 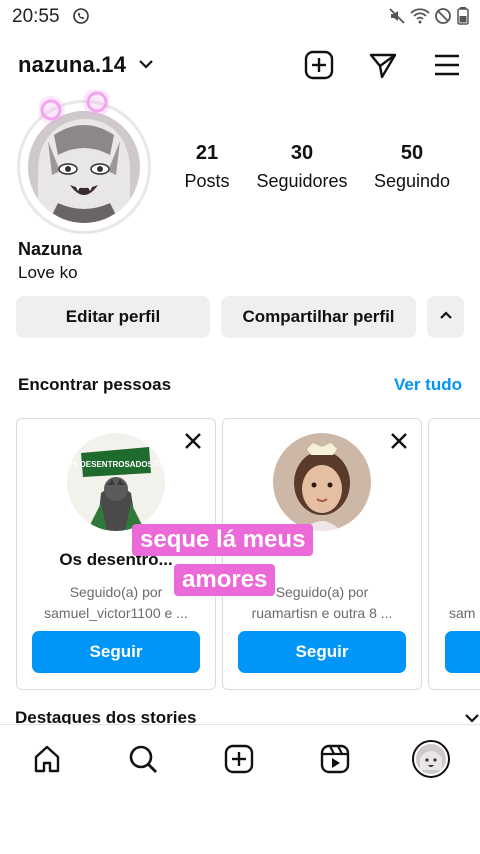 I want to click on battery-icon, so click(x=463, y=18).